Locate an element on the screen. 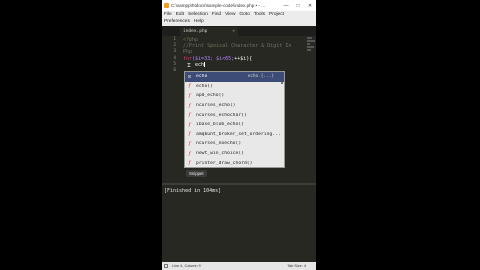 The width and height of the screenshot is (480, 270). autocomplete-label: ncurses_noecho() is located at coordinates (219, 144).